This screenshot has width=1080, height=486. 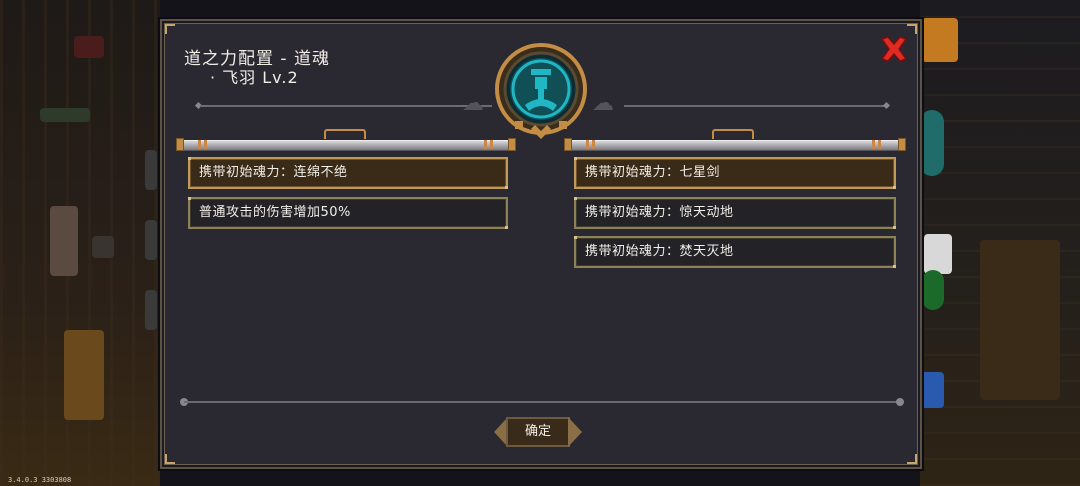 I want to click on right-entry-1: 携带初始魂力：七星剑, so click(x=735, y=173).